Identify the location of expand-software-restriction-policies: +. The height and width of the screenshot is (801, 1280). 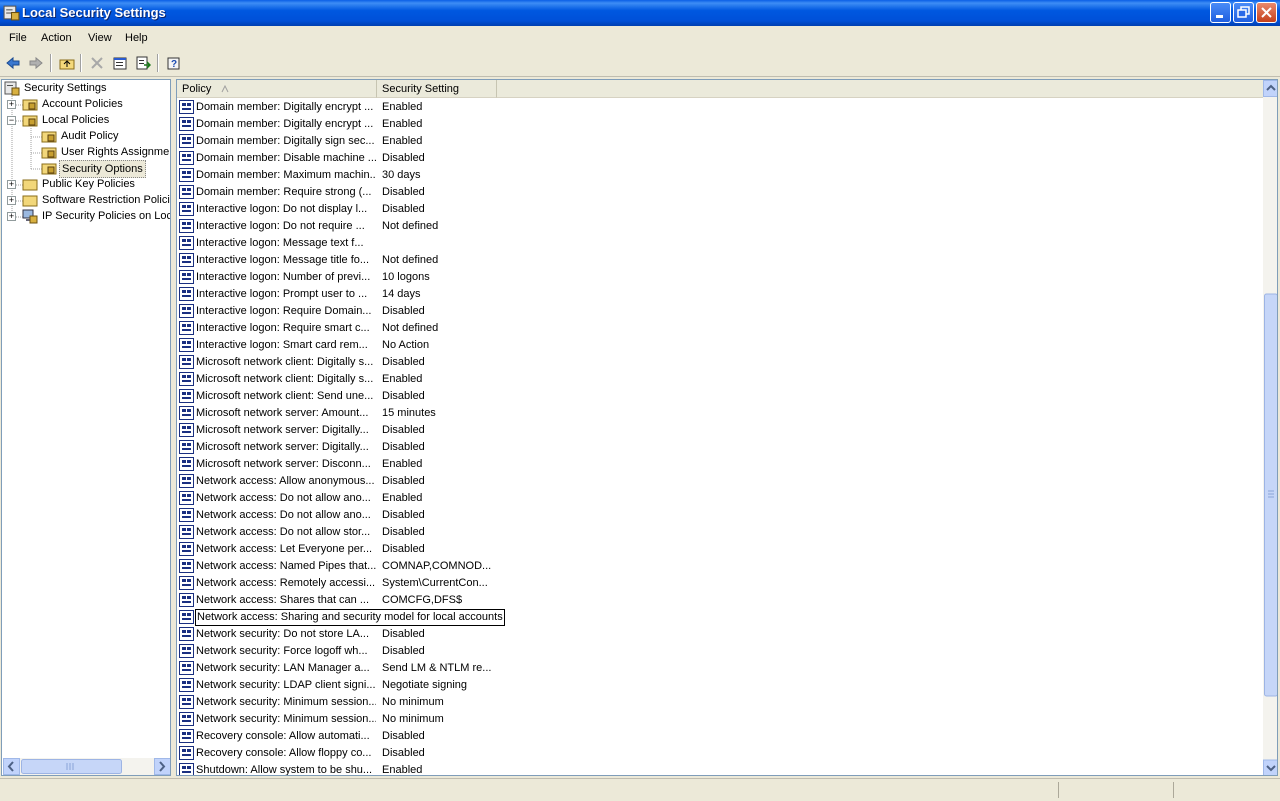
(11, 200).